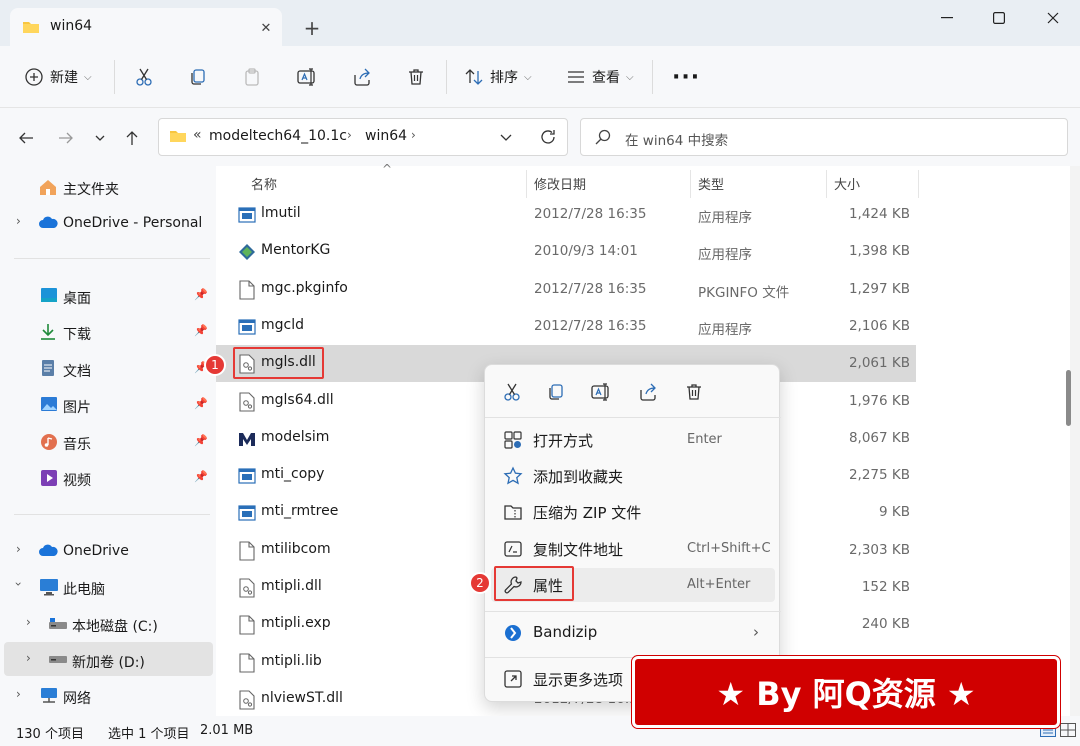 This screenshot has height=746, width=1080. I want to click on address-bar: « modeltech64_10.1c › win64 ›, so click(363, 137).